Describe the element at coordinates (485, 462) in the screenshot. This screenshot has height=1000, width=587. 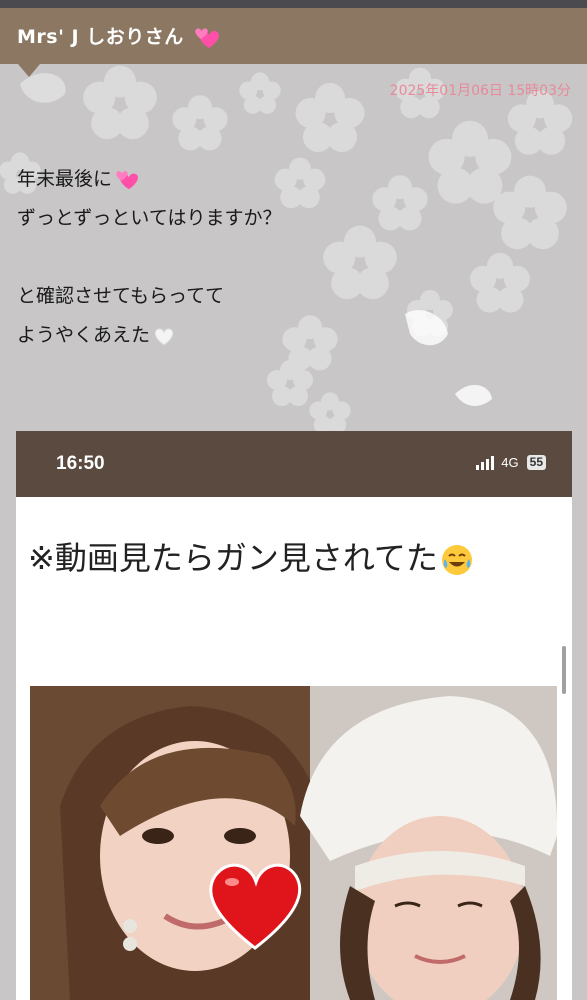
I see `signal-bars-icon` at that location.